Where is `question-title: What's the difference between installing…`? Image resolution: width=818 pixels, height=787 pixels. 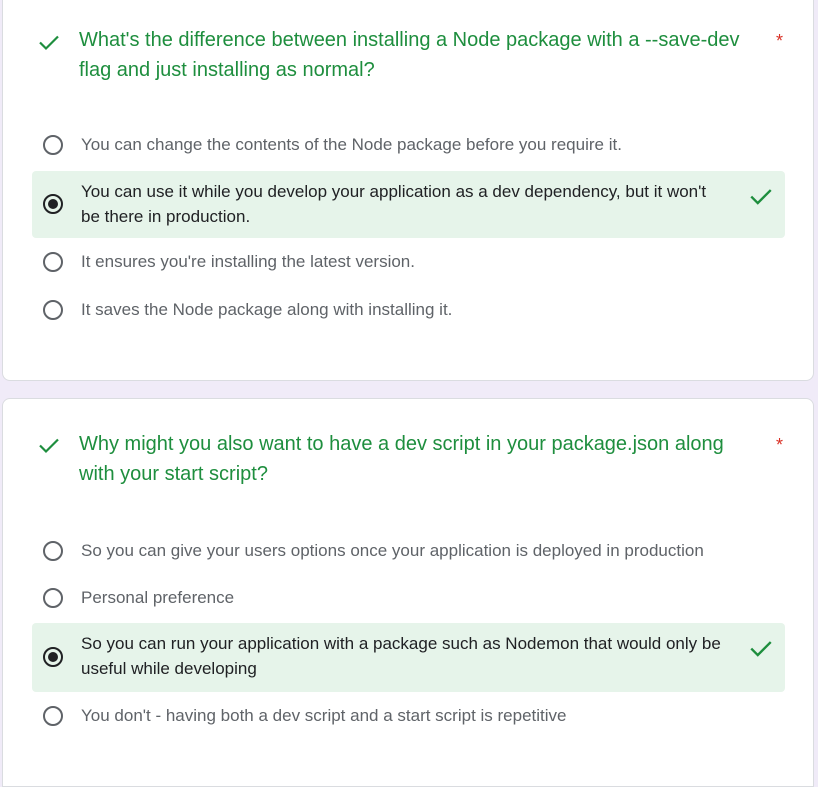 question-title: What's the difference between installing… is located at coordinates (409, 55).